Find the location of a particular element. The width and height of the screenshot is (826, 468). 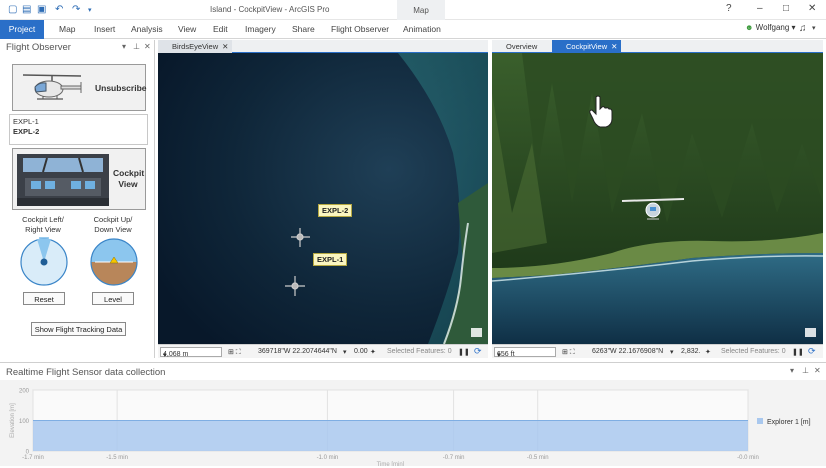

maximize-button: □ is located at coordinates (786, 8).